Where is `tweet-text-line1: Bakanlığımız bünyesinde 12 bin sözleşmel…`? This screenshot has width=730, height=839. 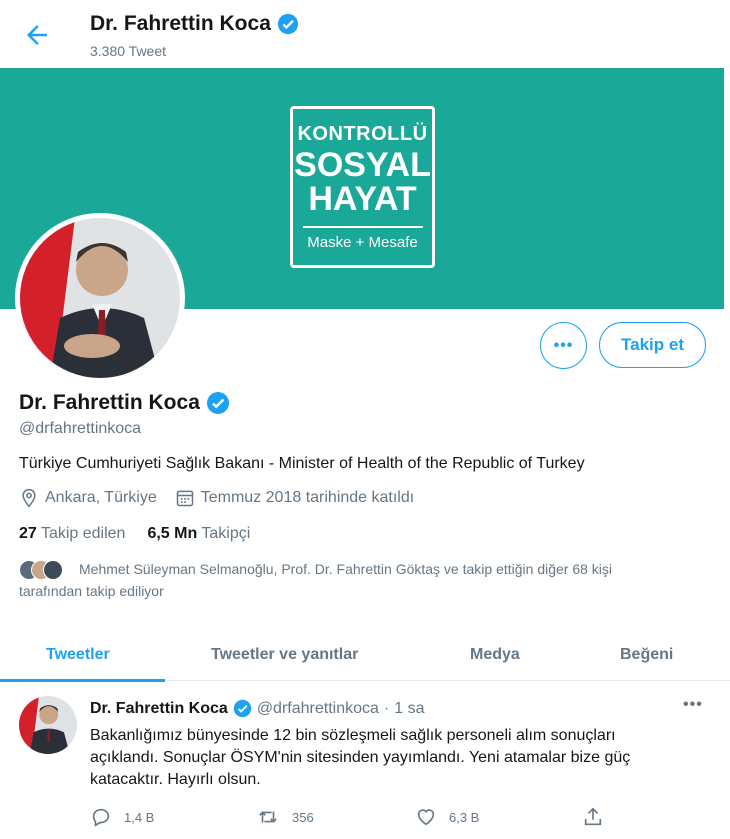 tweet-text-line1: Bakanlığımız bünyesinde 12 bin sözleşmel… is located at coordinates (353, 735).